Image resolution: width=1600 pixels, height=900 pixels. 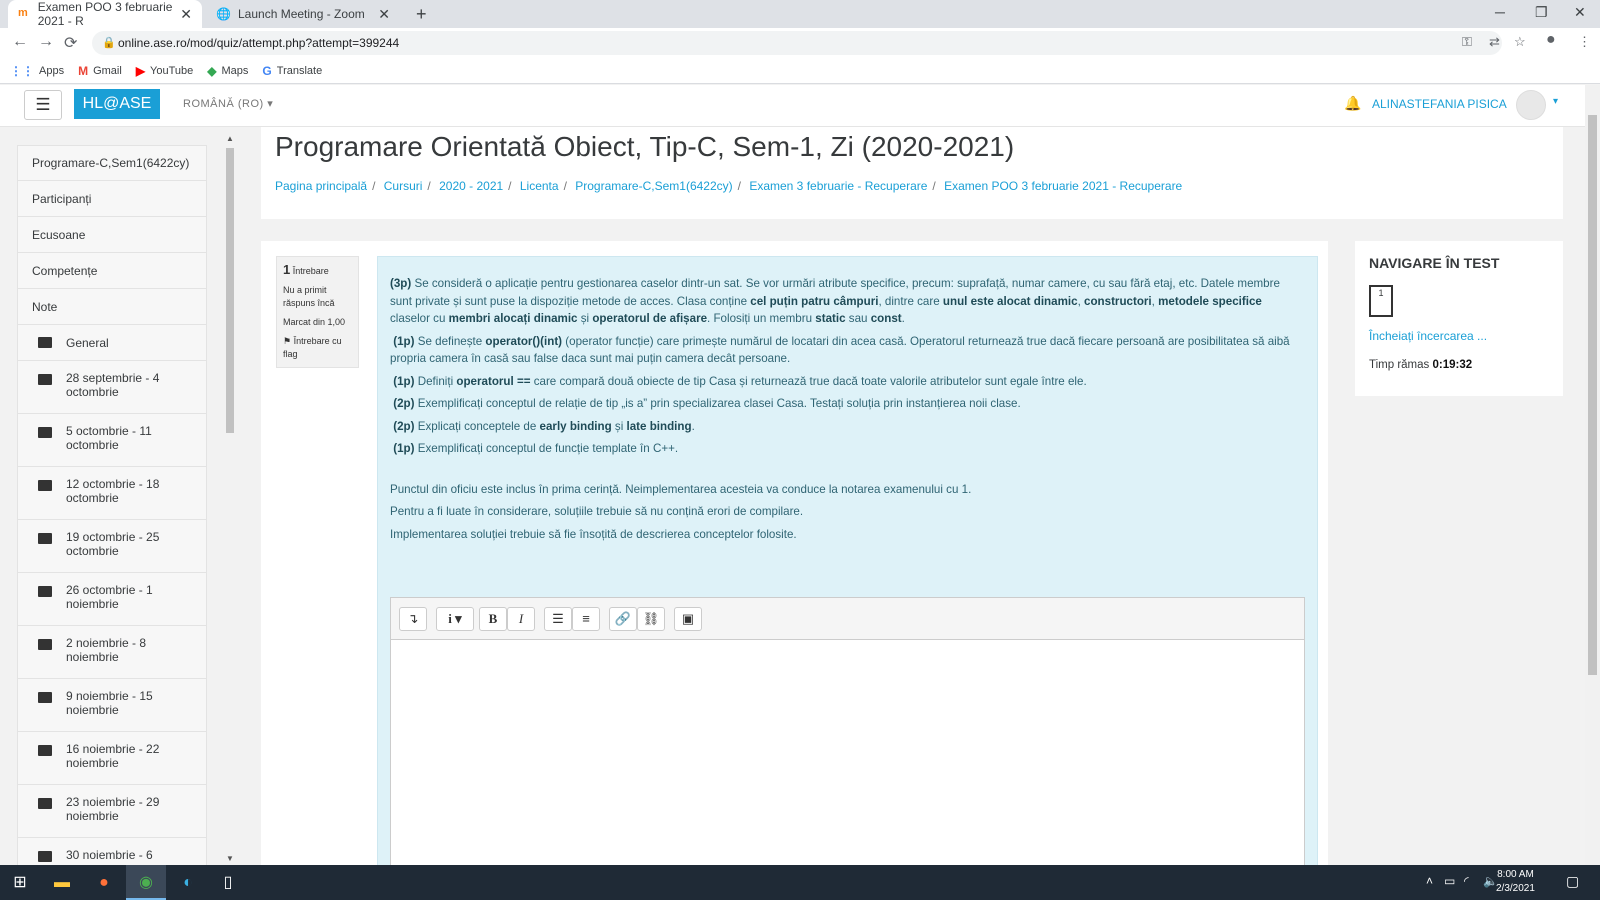 I want to click on nav-section-week: 28 septembrie - 4 octombrie, so click(x=112, y=387).